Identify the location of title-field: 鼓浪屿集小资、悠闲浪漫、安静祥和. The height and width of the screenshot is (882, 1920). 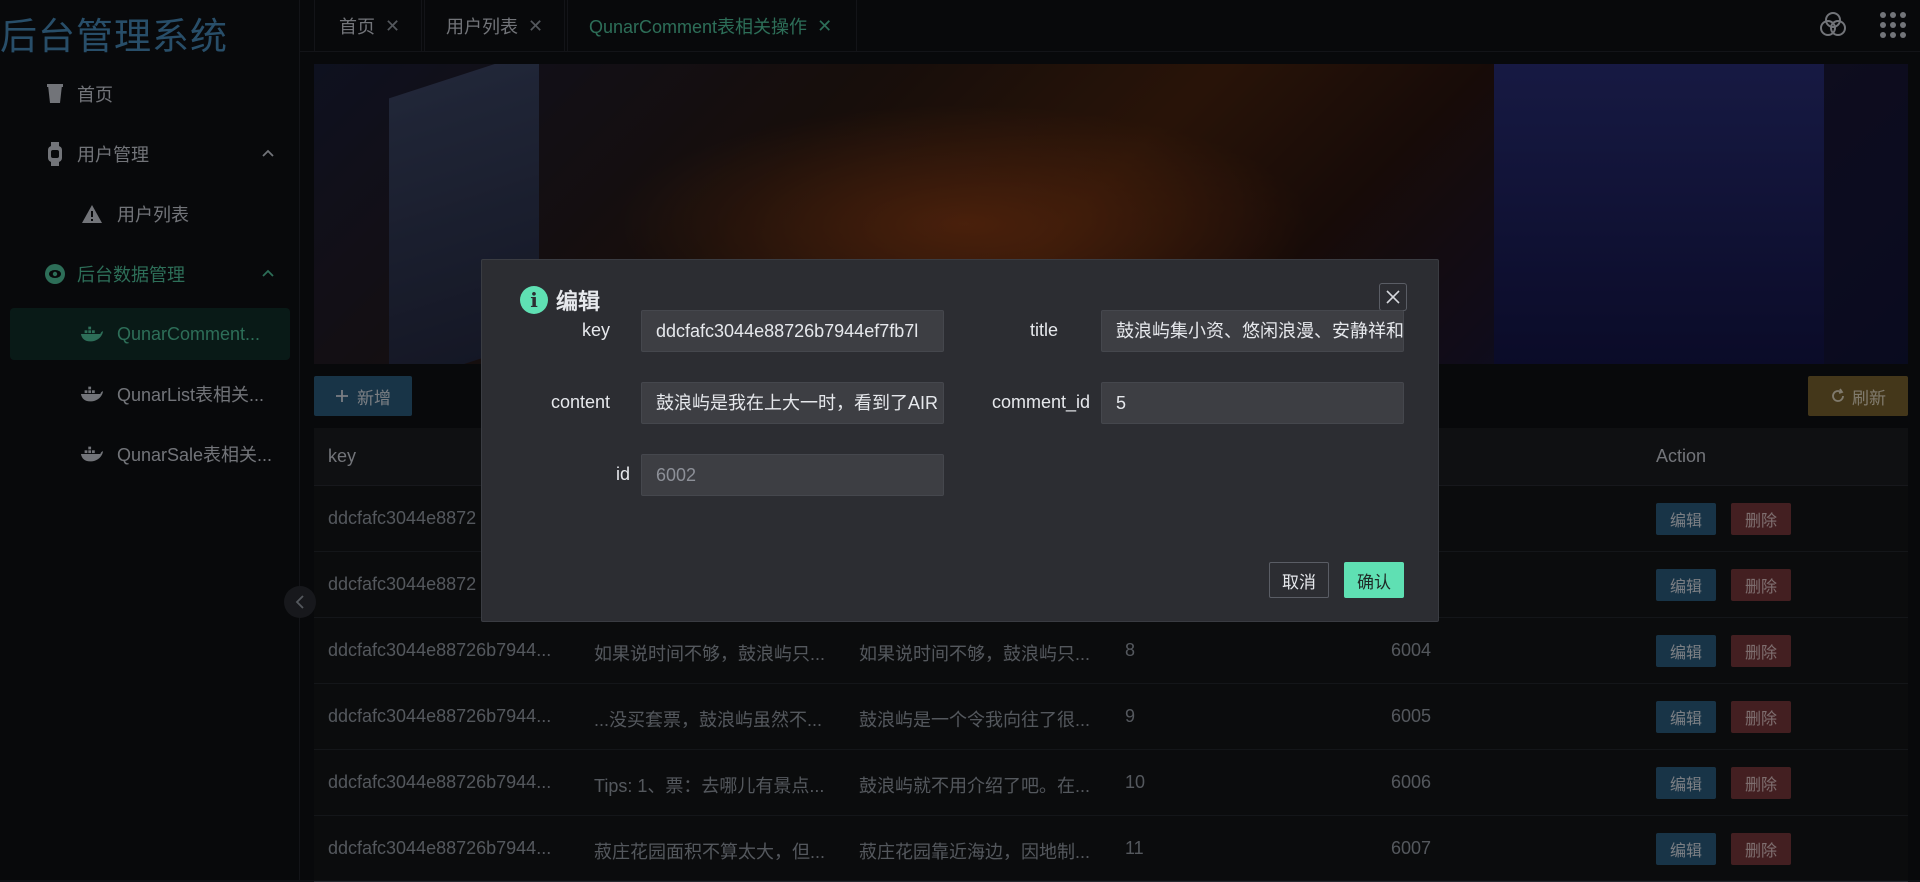
(1252, 331).